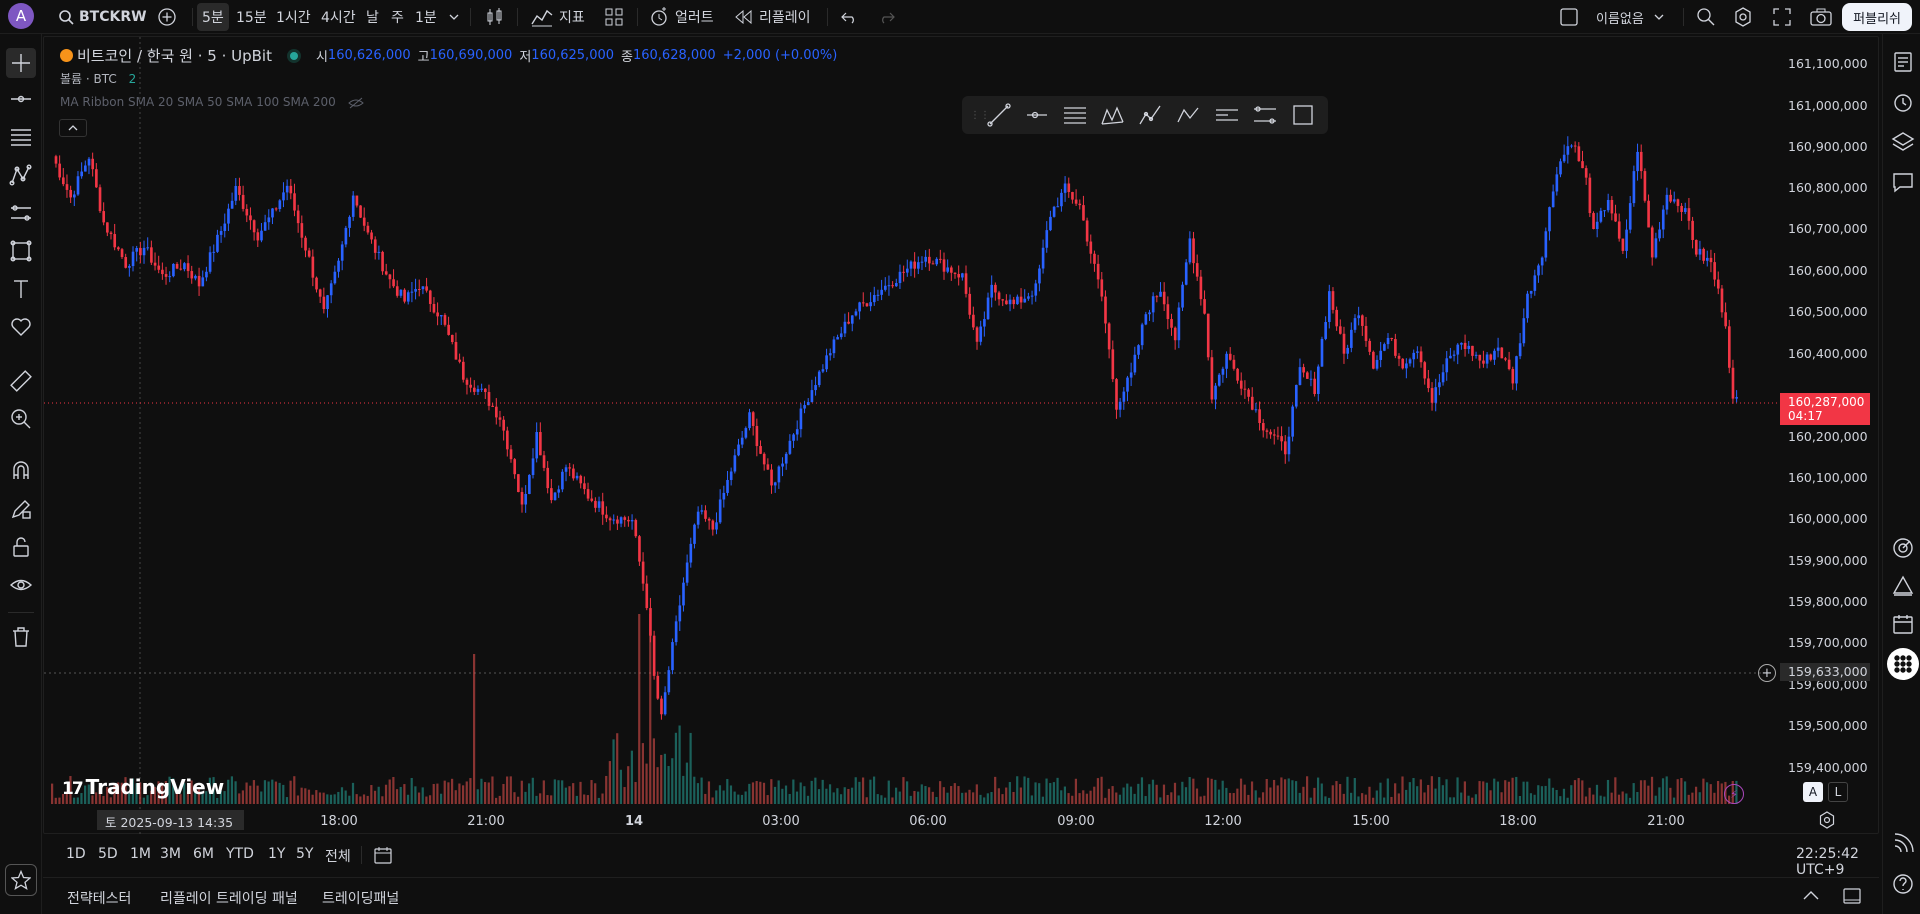  I want to click on quick-search-button, so click(1706, 17).